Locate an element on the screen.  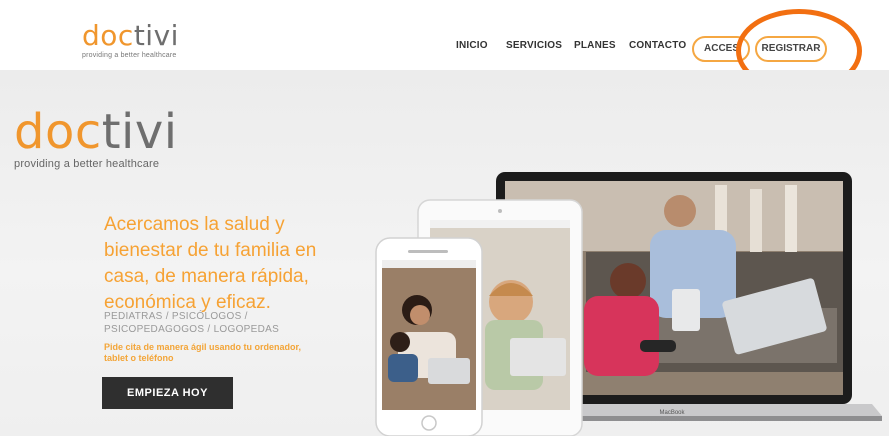
phone-device is located at coordinates (429, 336).